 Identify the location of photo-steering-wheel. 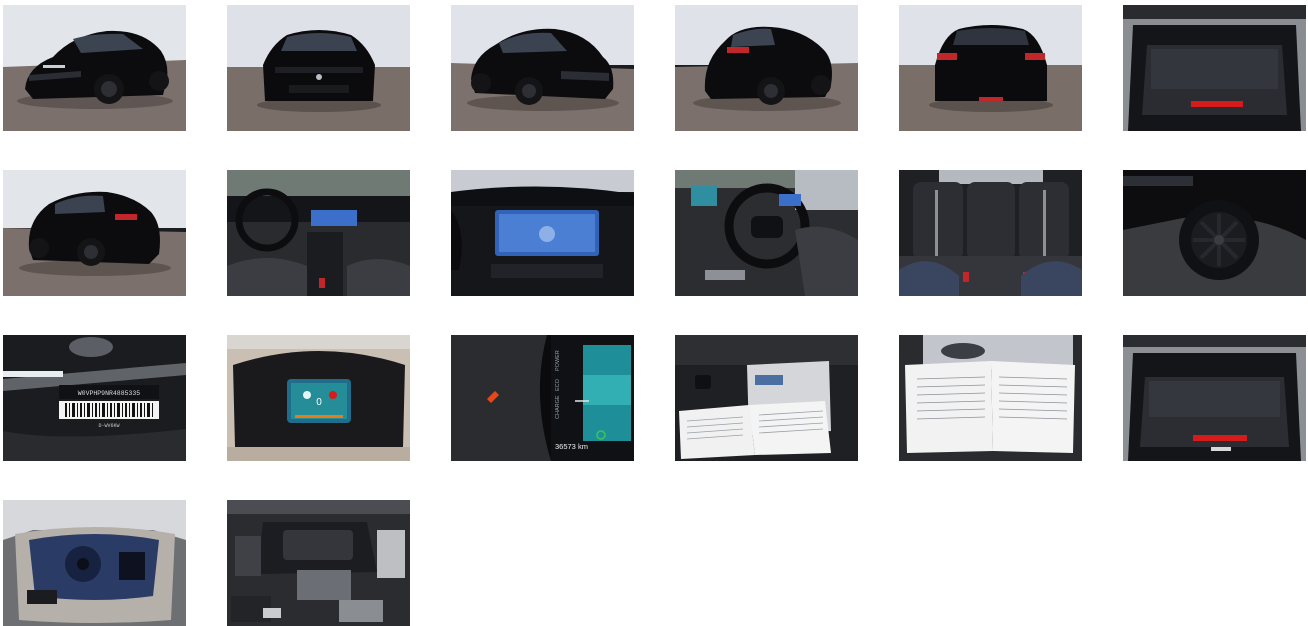
(766, 233).